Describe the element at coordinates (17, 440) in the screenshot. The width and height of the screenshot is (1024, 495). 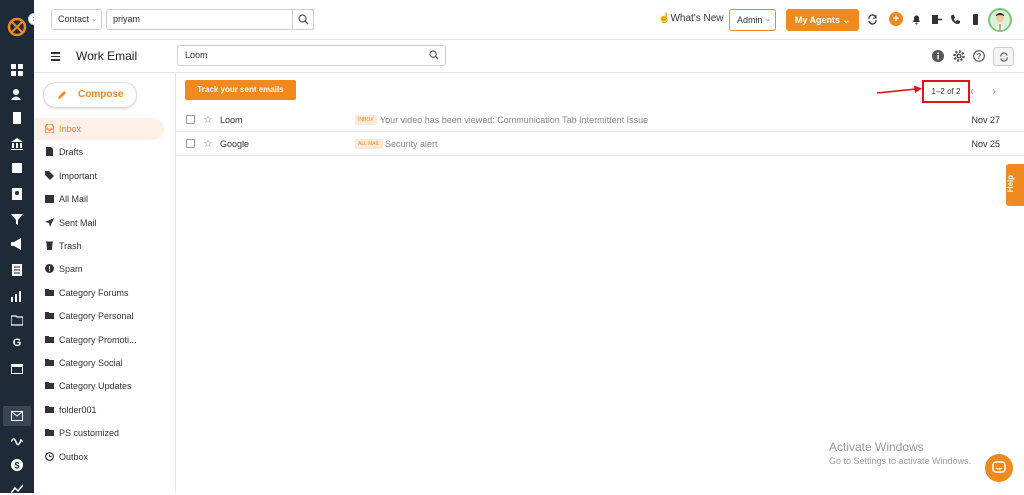
I see `signature-icon` at that location.